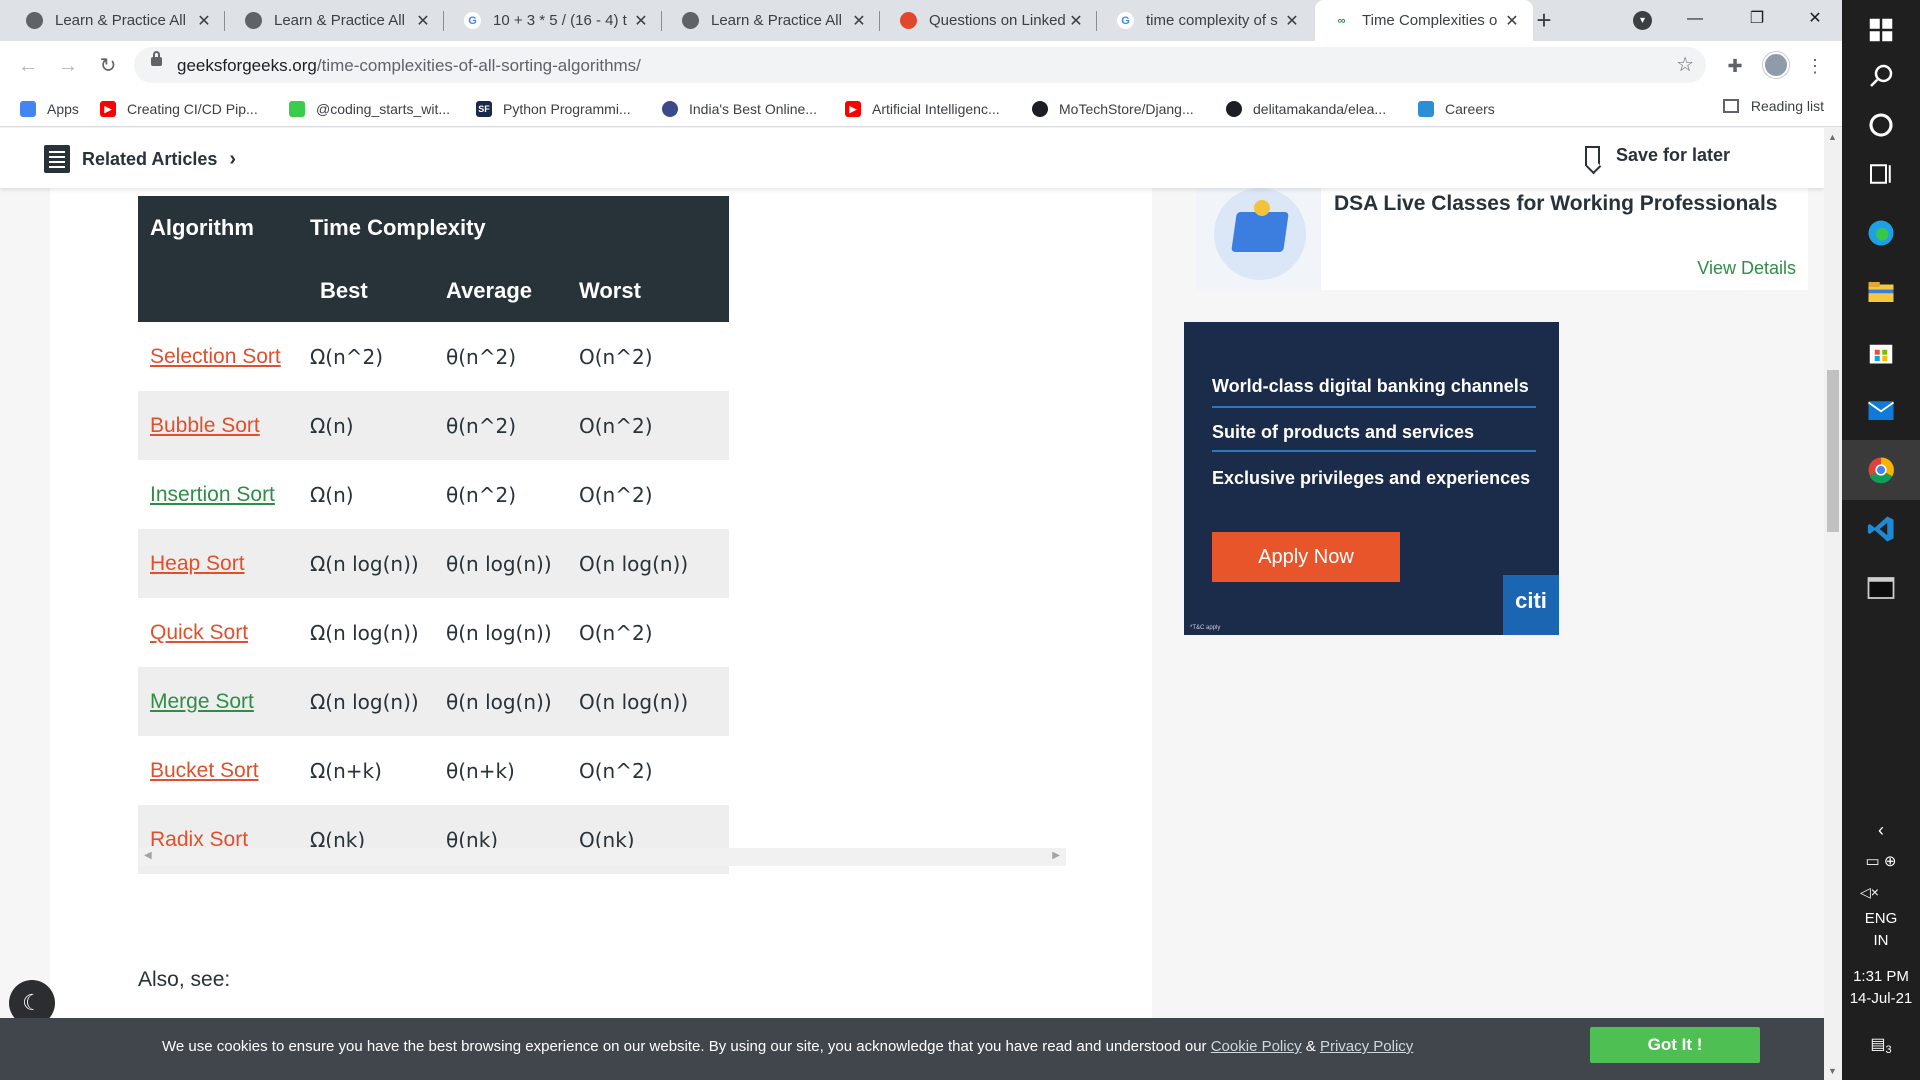  What do you see at coordinates (1881, 918) in the screenshot?
I see `language-code: ENG` at bounding box center [1881, 918].